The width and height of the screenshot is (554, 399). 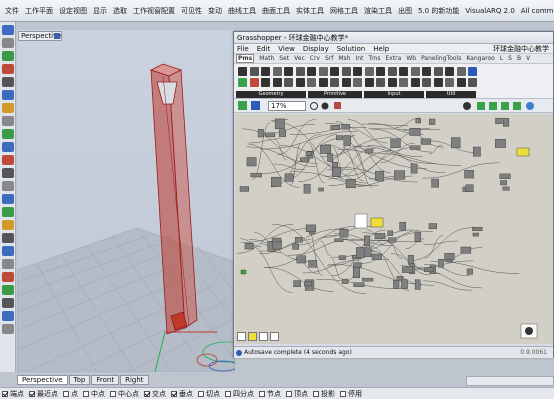 What do you see at coordinates (481, 106) in the screenshot?
I see `preview-shaded-icon` at bounding box center [481, 106].